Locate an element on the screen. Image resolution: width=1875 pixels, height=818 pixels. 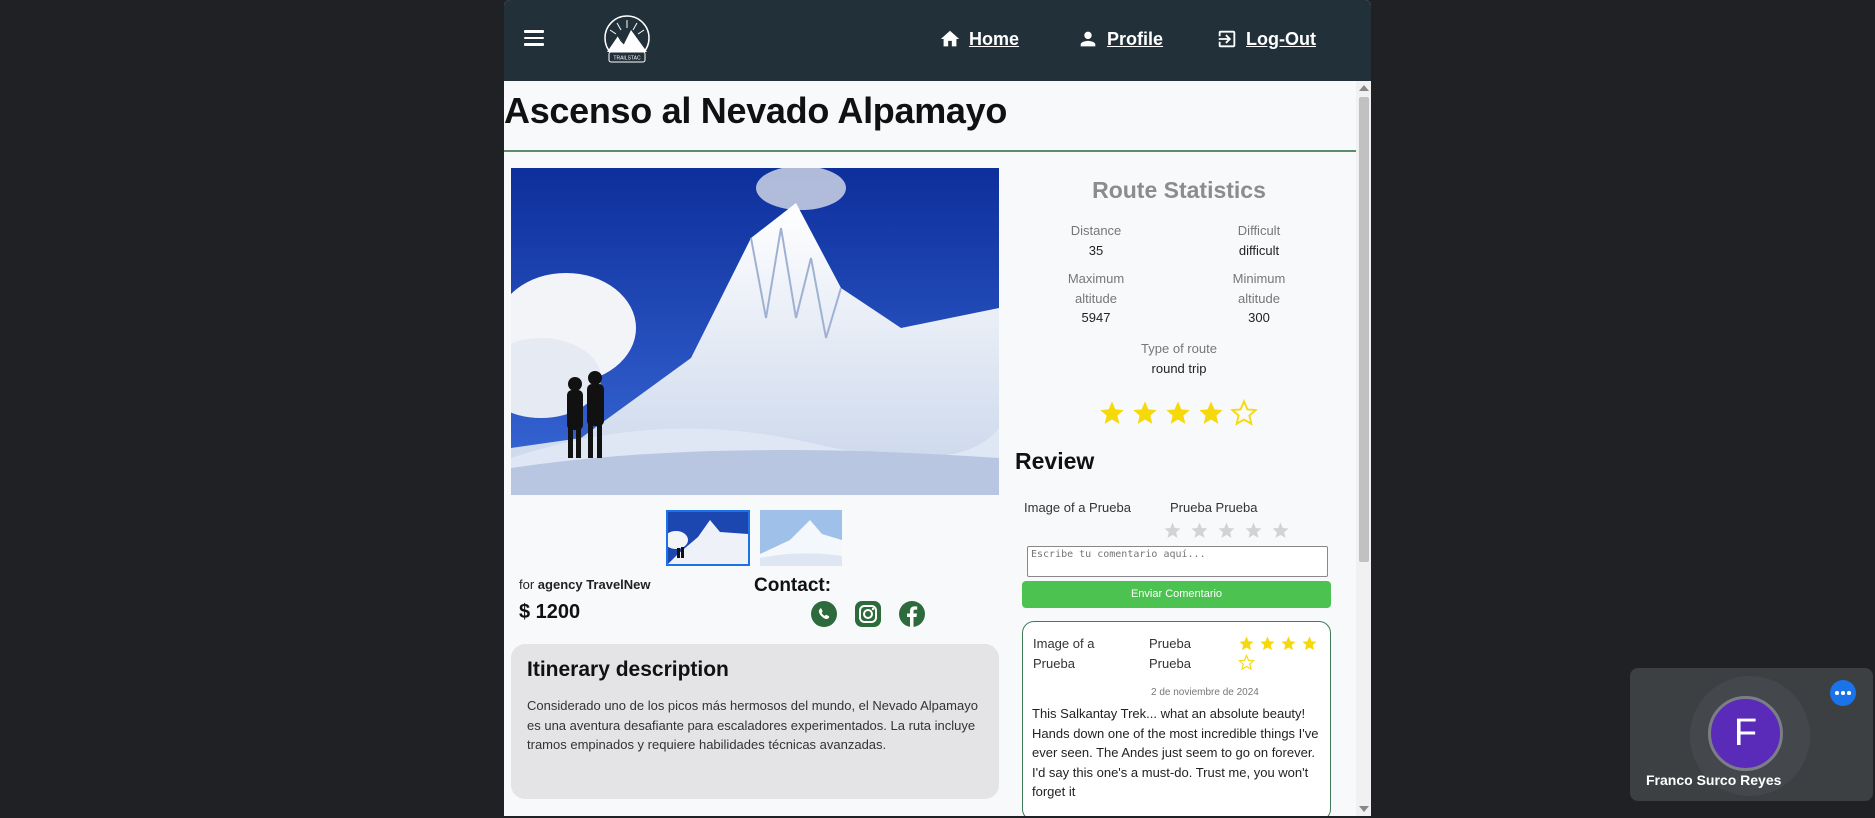
menu-icon is located at coordinates (534, 39).